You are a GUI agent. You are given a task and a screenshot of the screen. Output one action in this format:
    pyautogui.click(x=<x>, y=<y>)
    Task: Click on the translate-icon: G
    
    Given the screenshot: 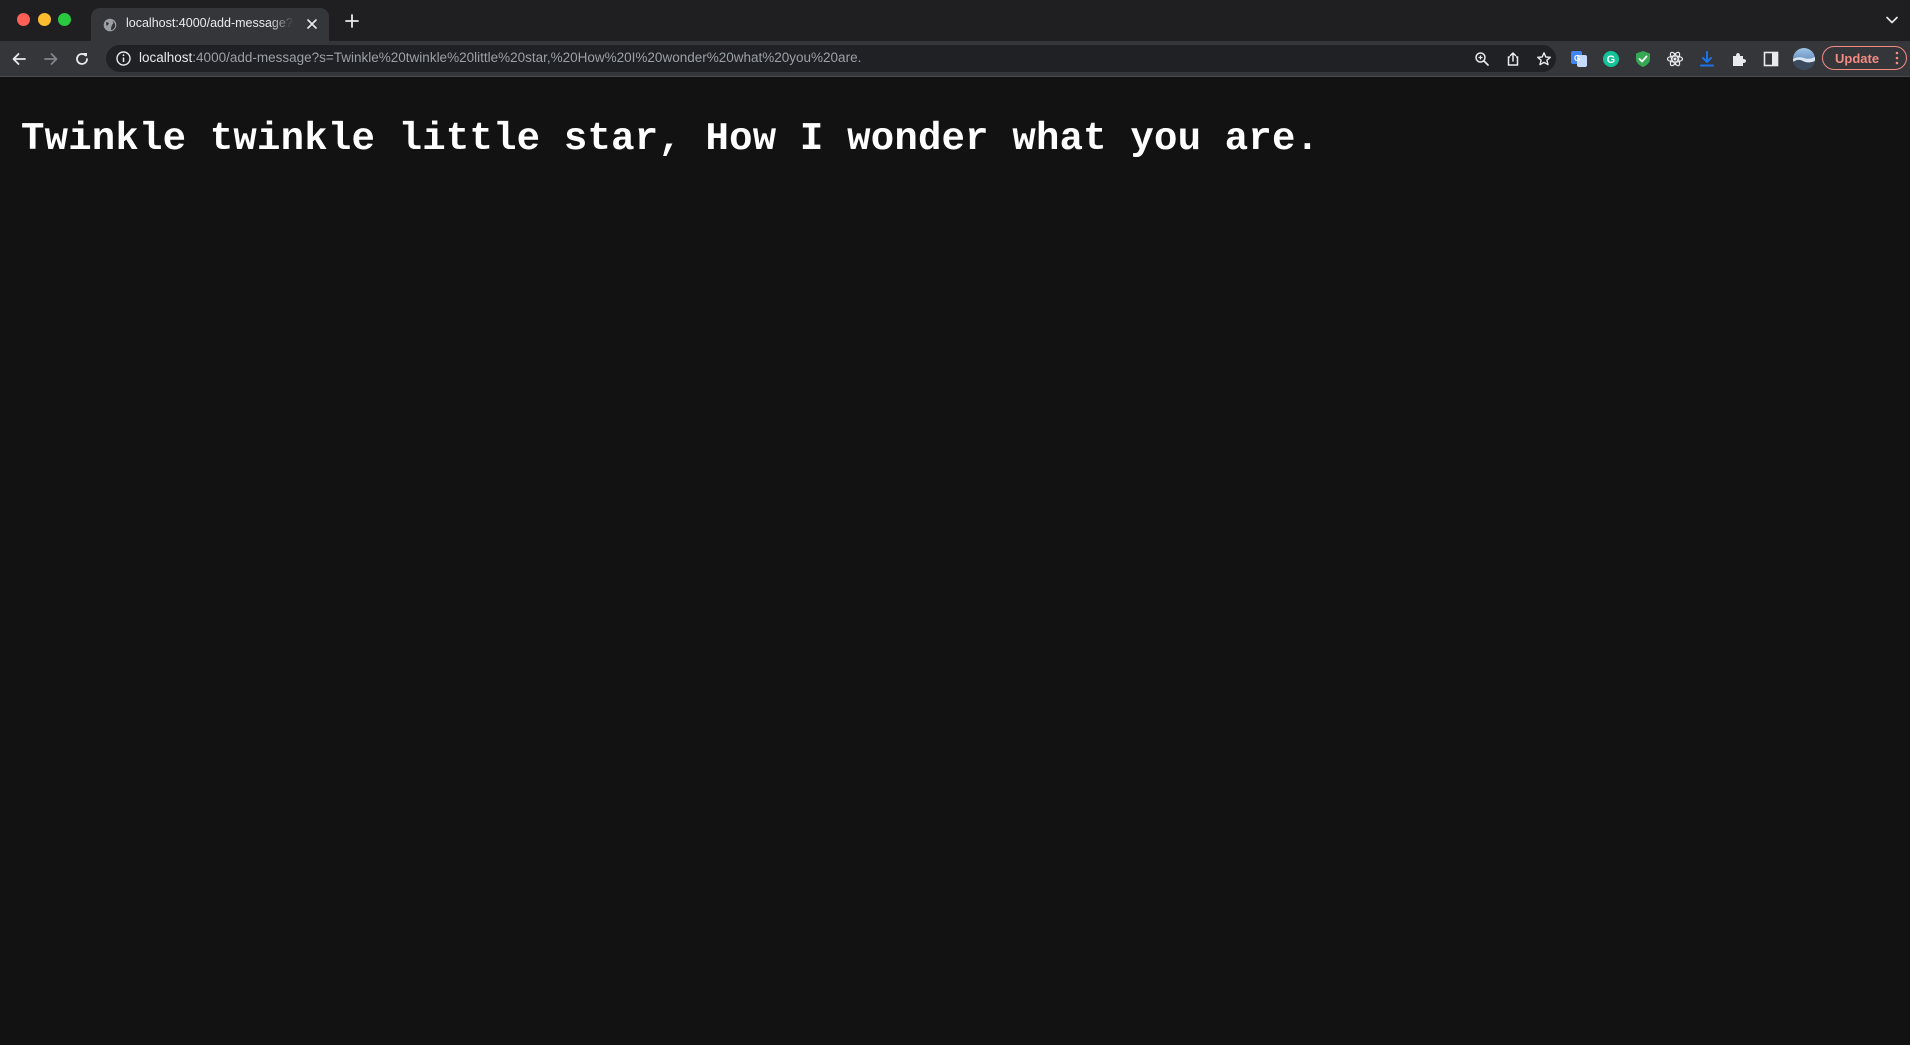 What is the action you would take?
    pyautogui.click(x=1579, y=59)
    